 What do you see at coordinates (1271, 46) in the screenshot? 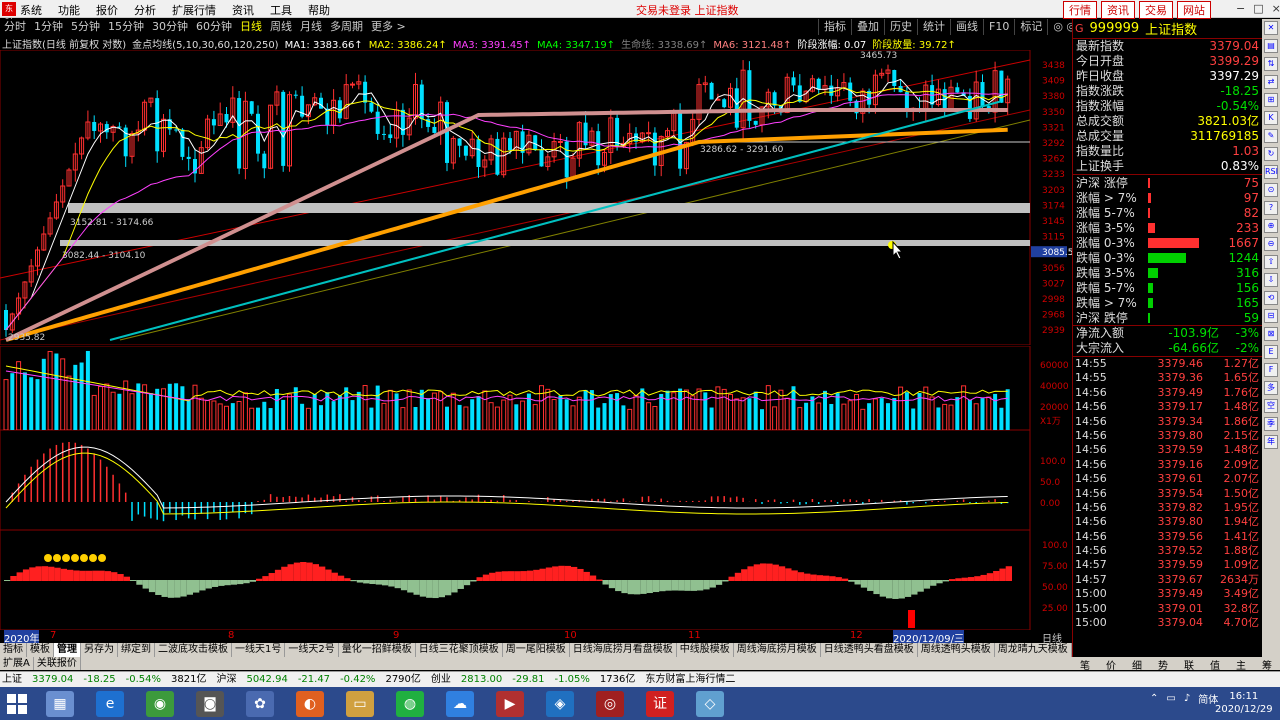
I see `side-tool-icon: ▤` at bounding box center [1271, 46].